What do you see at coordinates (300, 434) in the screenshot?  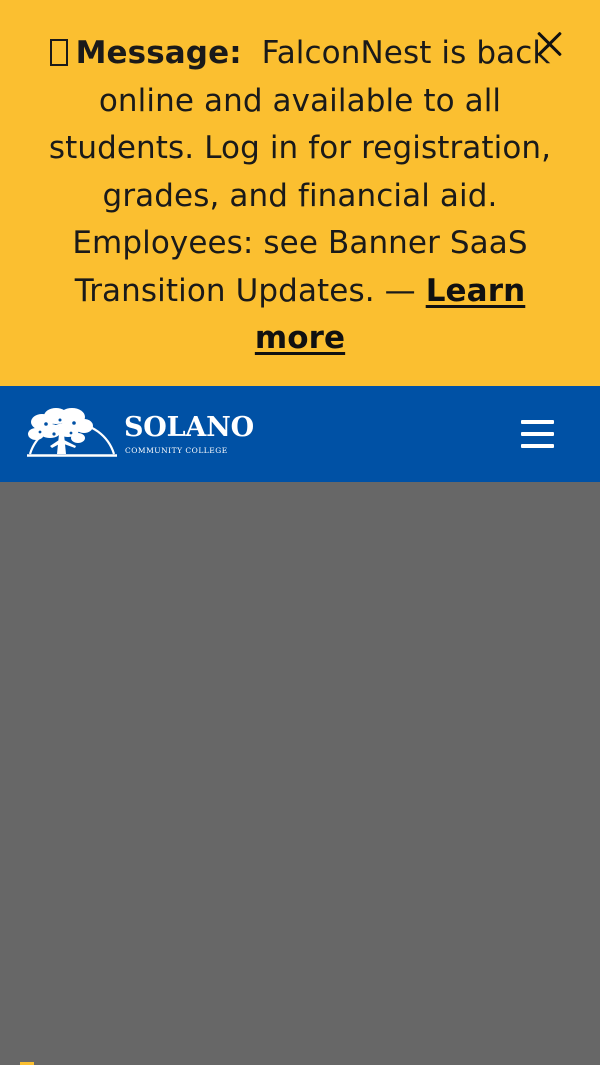 I see `site-header: SOLANO COMMUNITY COLLEGE` at bounding box center [300, 434].